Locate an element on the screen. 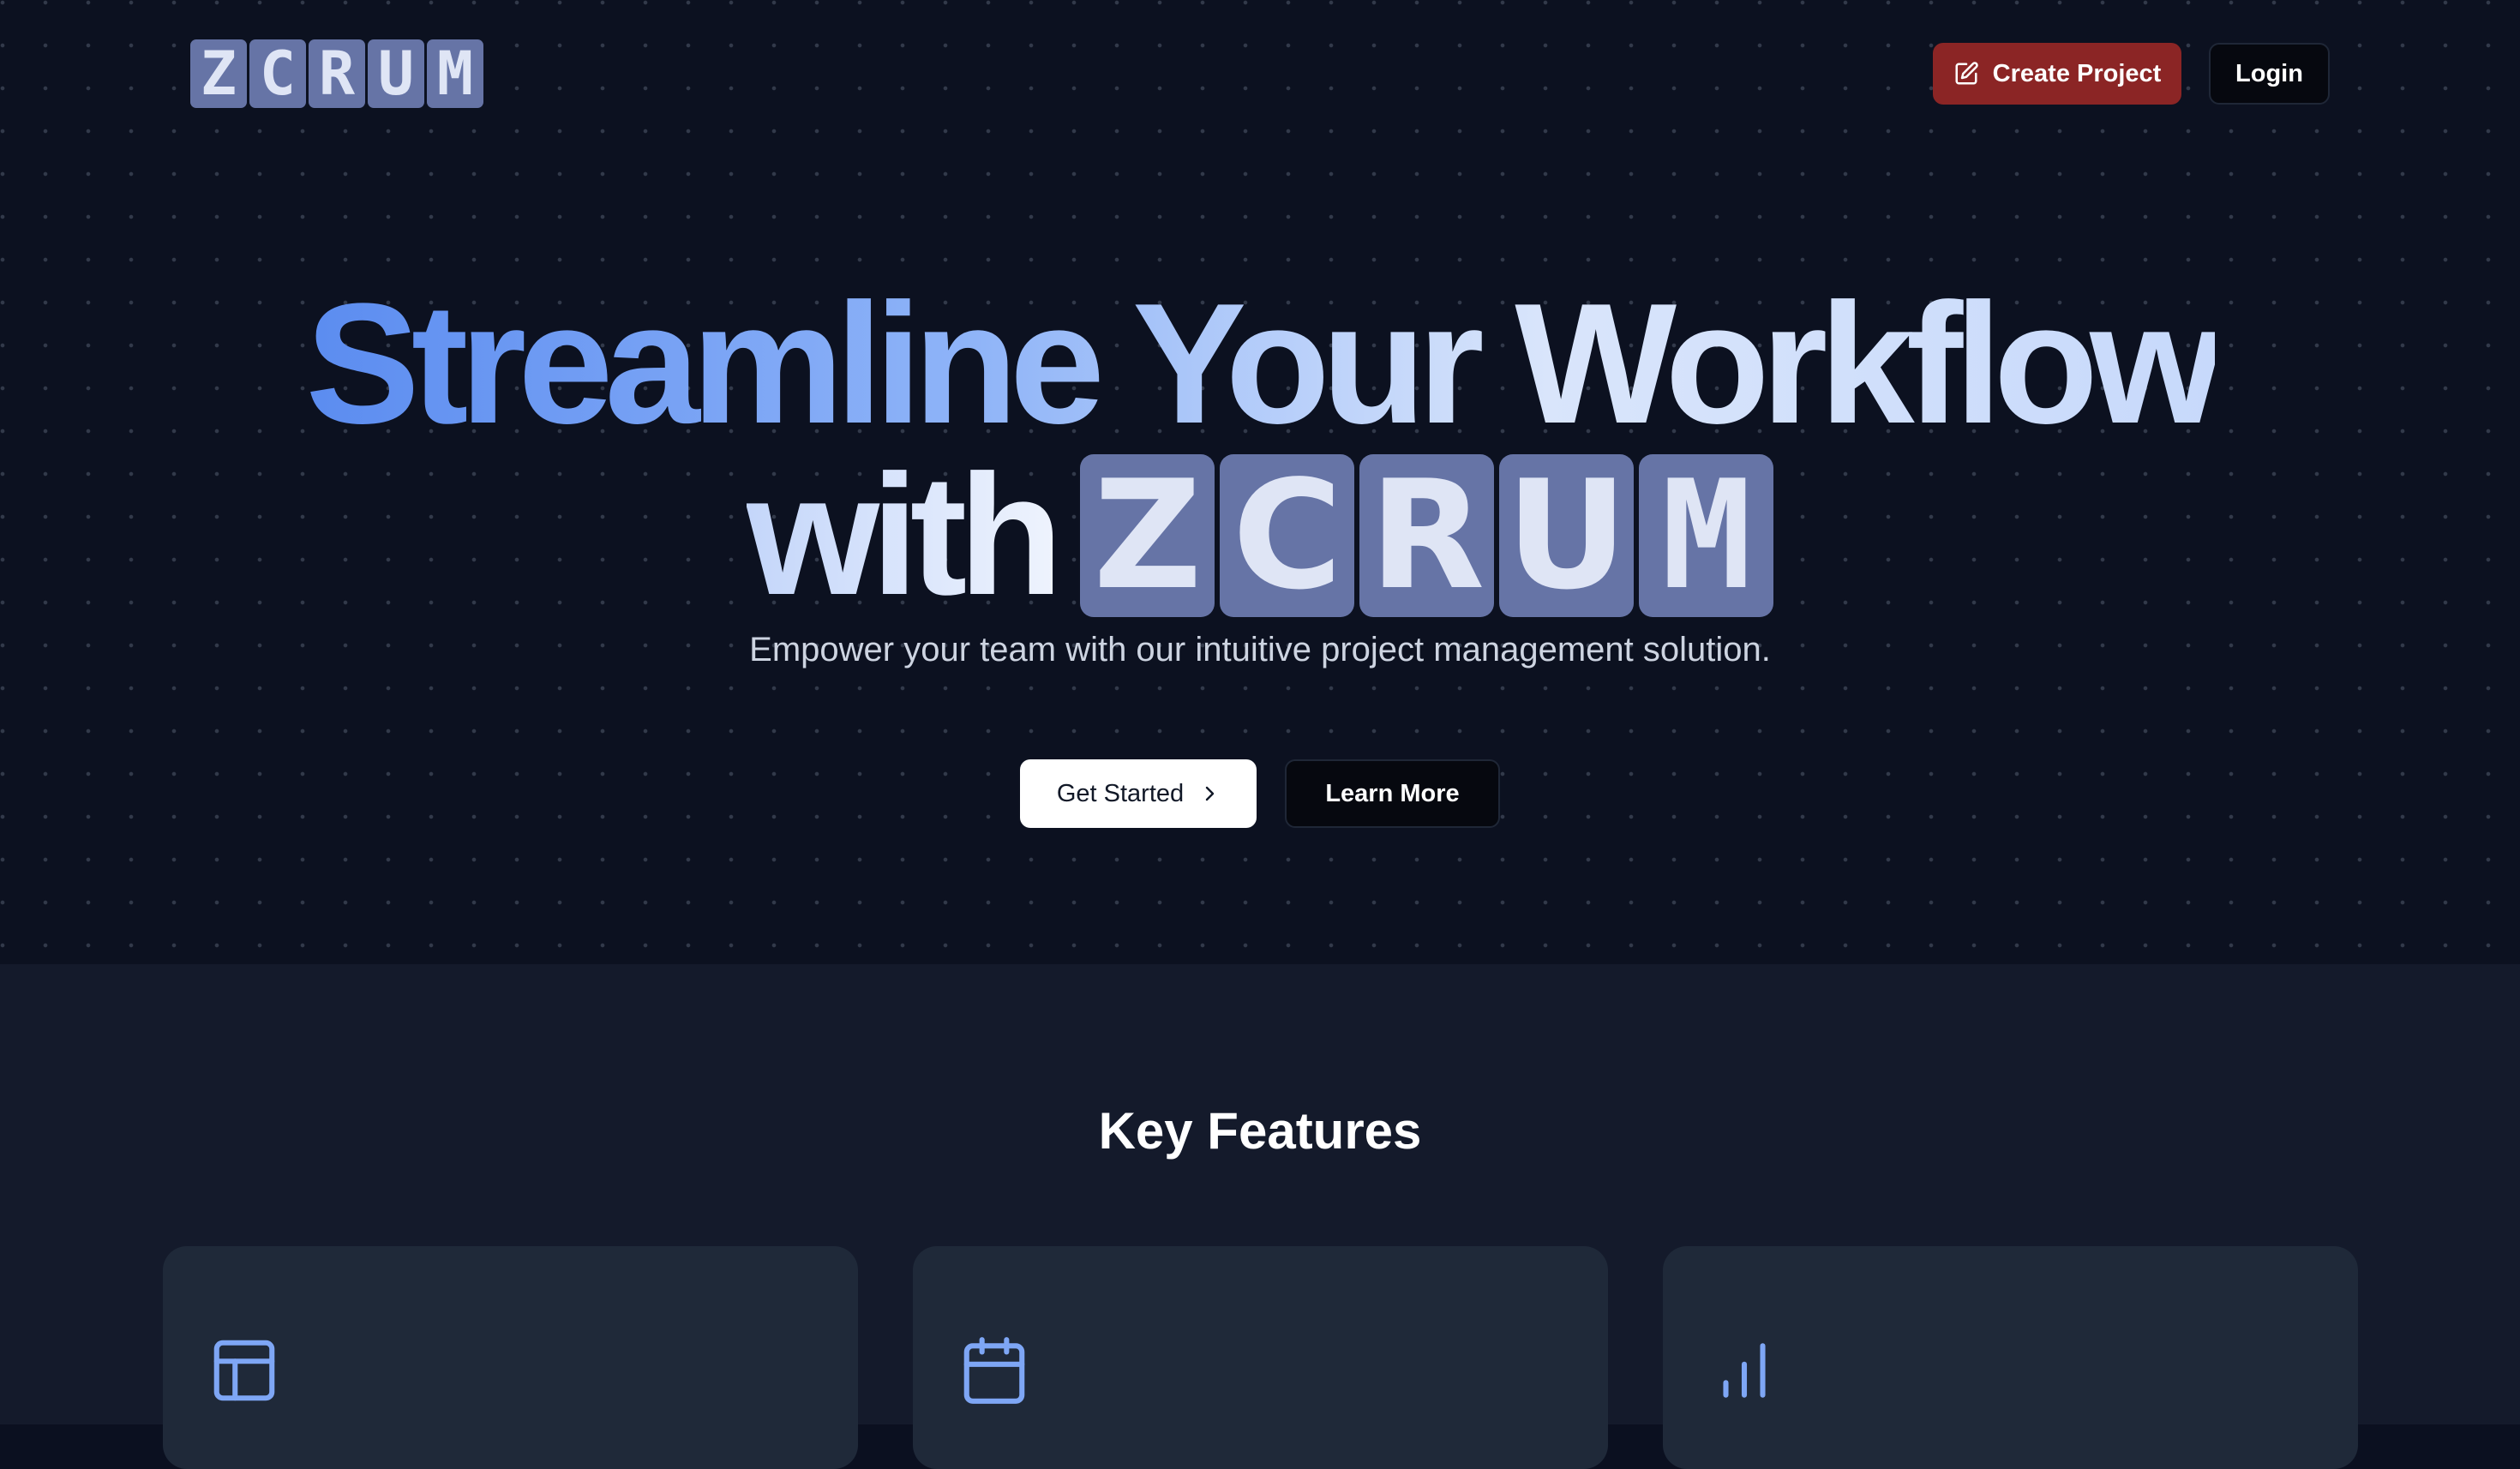  hero-headline: Streamline Your Workflow is located at coordinates (1260, 364).